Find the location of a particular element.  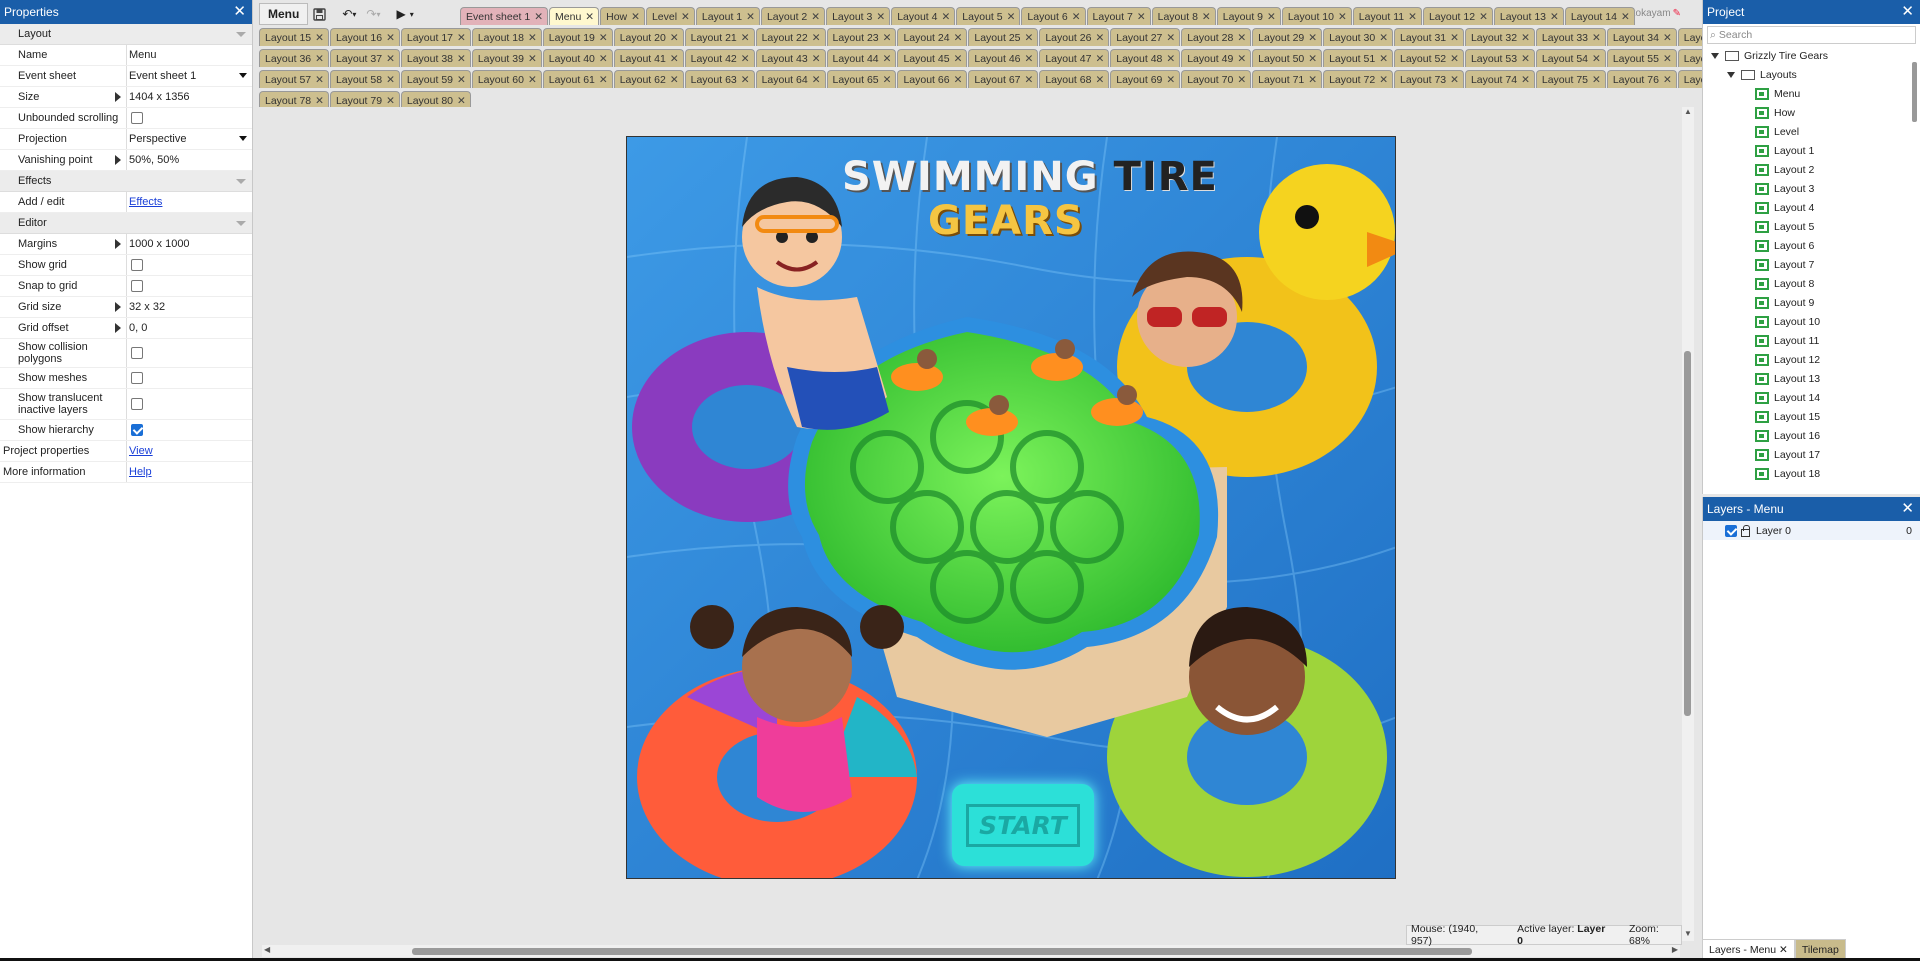

prop-snap-to-grid: Snap to grid is located at coordinates (126, 286).